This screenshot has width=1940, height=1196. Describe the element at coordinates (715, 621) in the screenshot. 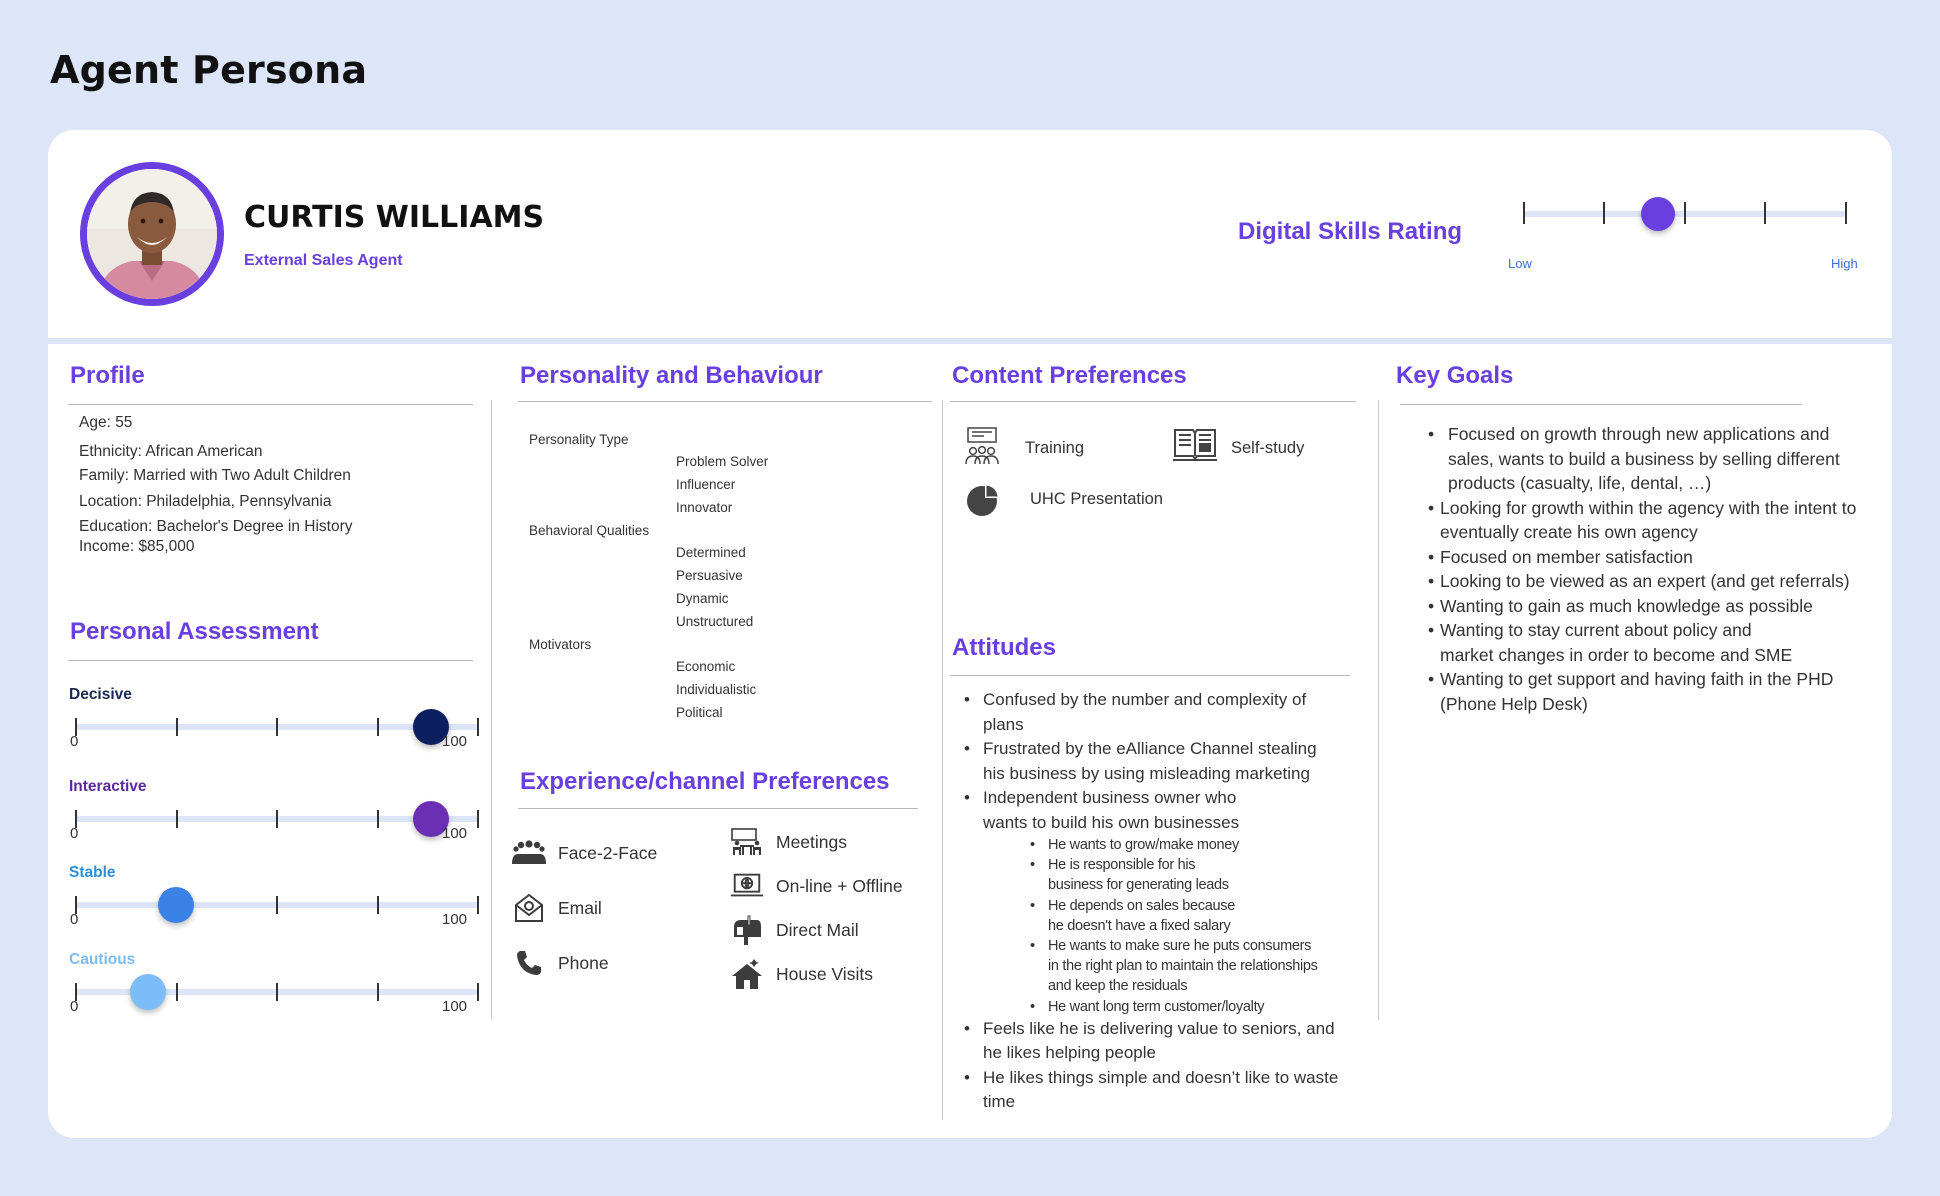

I see `personality-trait: Unstructured` at that location.